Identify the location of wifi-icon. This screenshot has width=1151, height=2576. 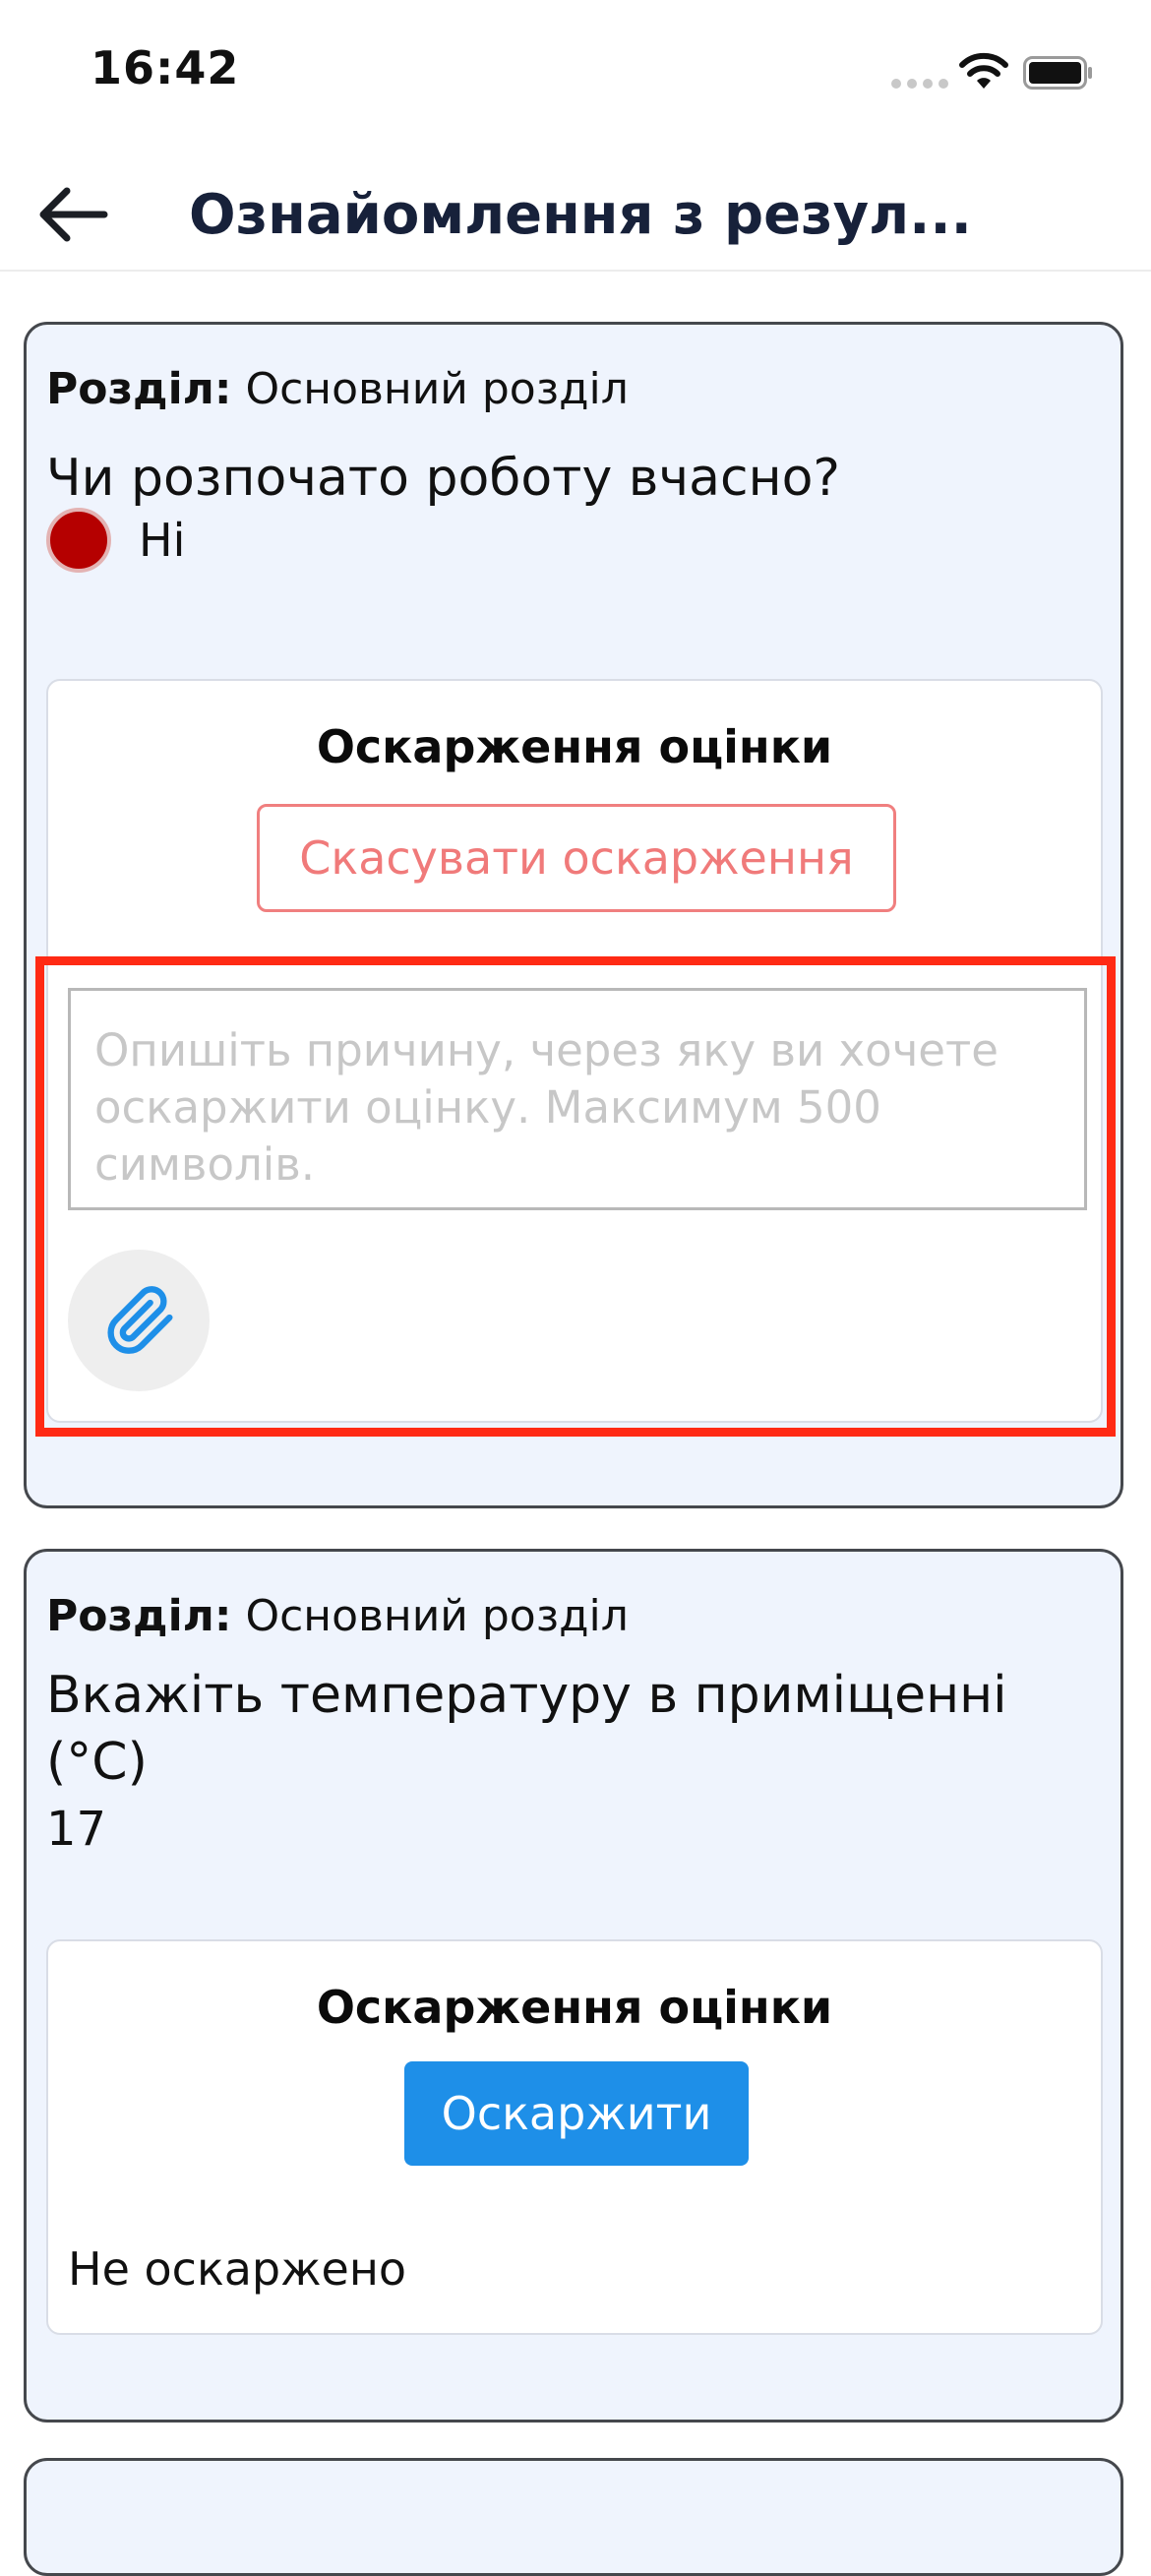
(983, 70).